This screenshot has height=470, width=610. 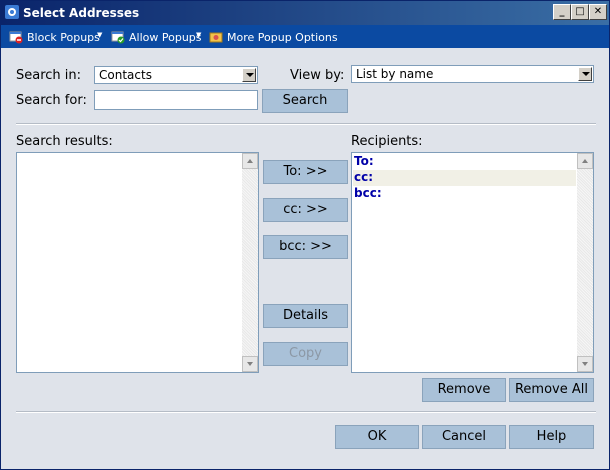 I want to click on add-cc-button: cc: >>, so click(x=305, y=210).